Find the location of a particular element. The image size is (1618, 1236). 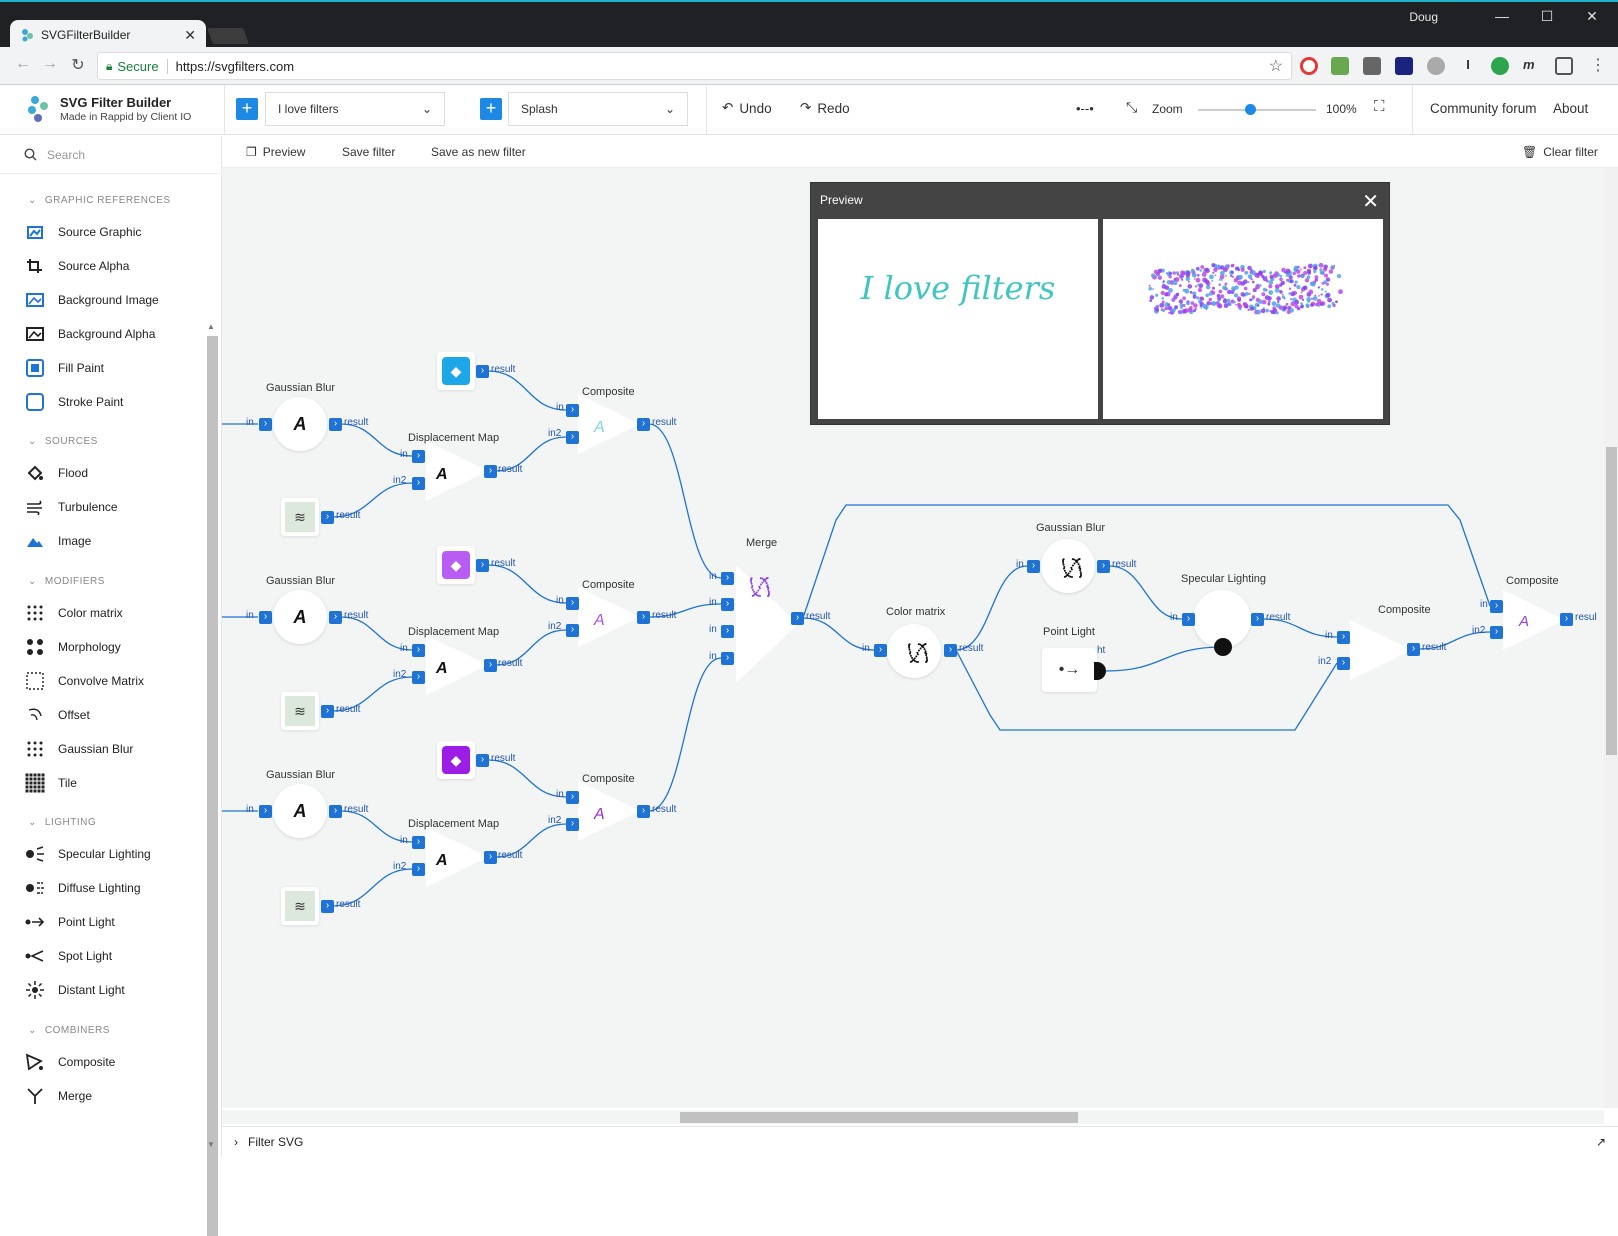

composite-1-node: A is located at coordinates (609, 424).